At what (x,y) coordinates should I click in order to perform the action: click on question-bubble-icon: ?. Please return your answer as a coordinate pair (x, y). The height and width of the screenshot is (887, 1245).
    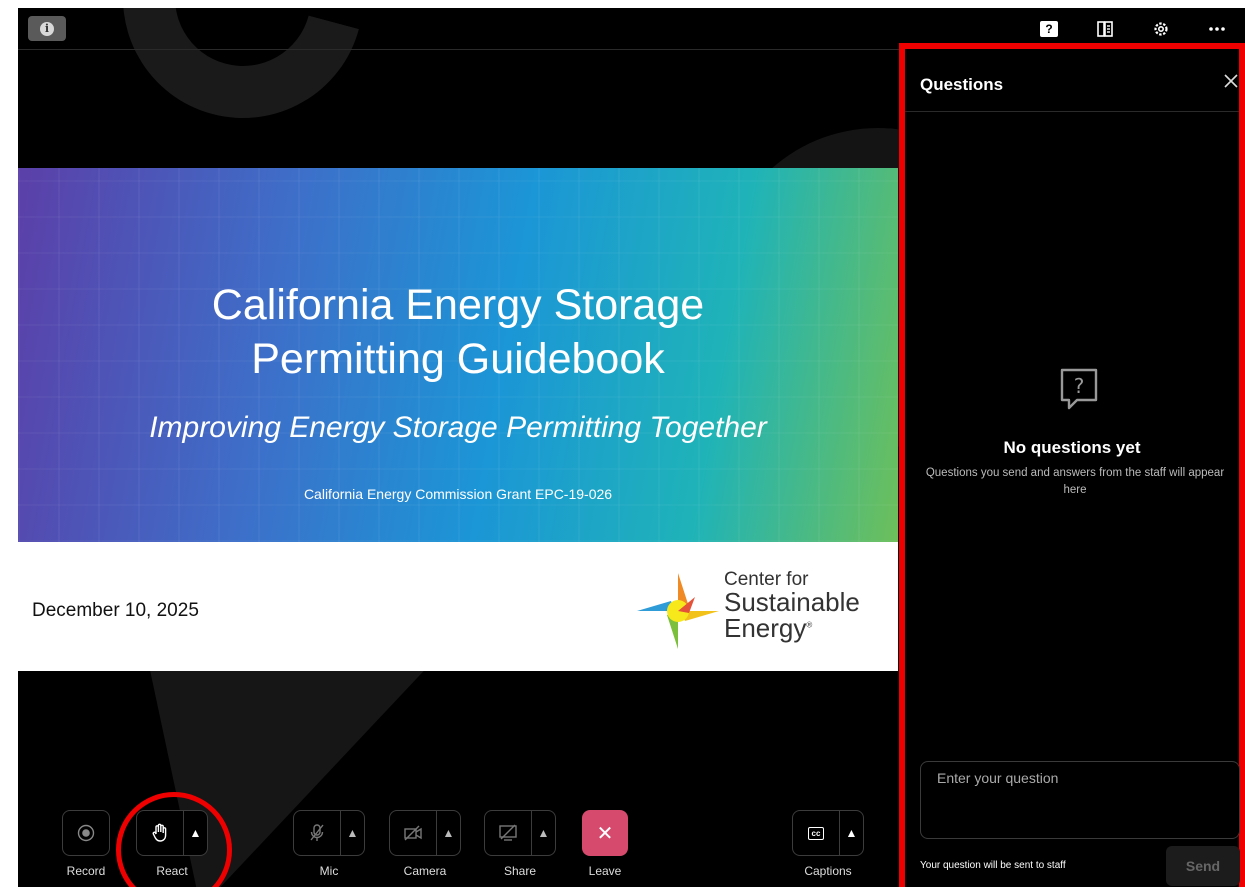
    Looking at the image, I should click on (1079, 389).